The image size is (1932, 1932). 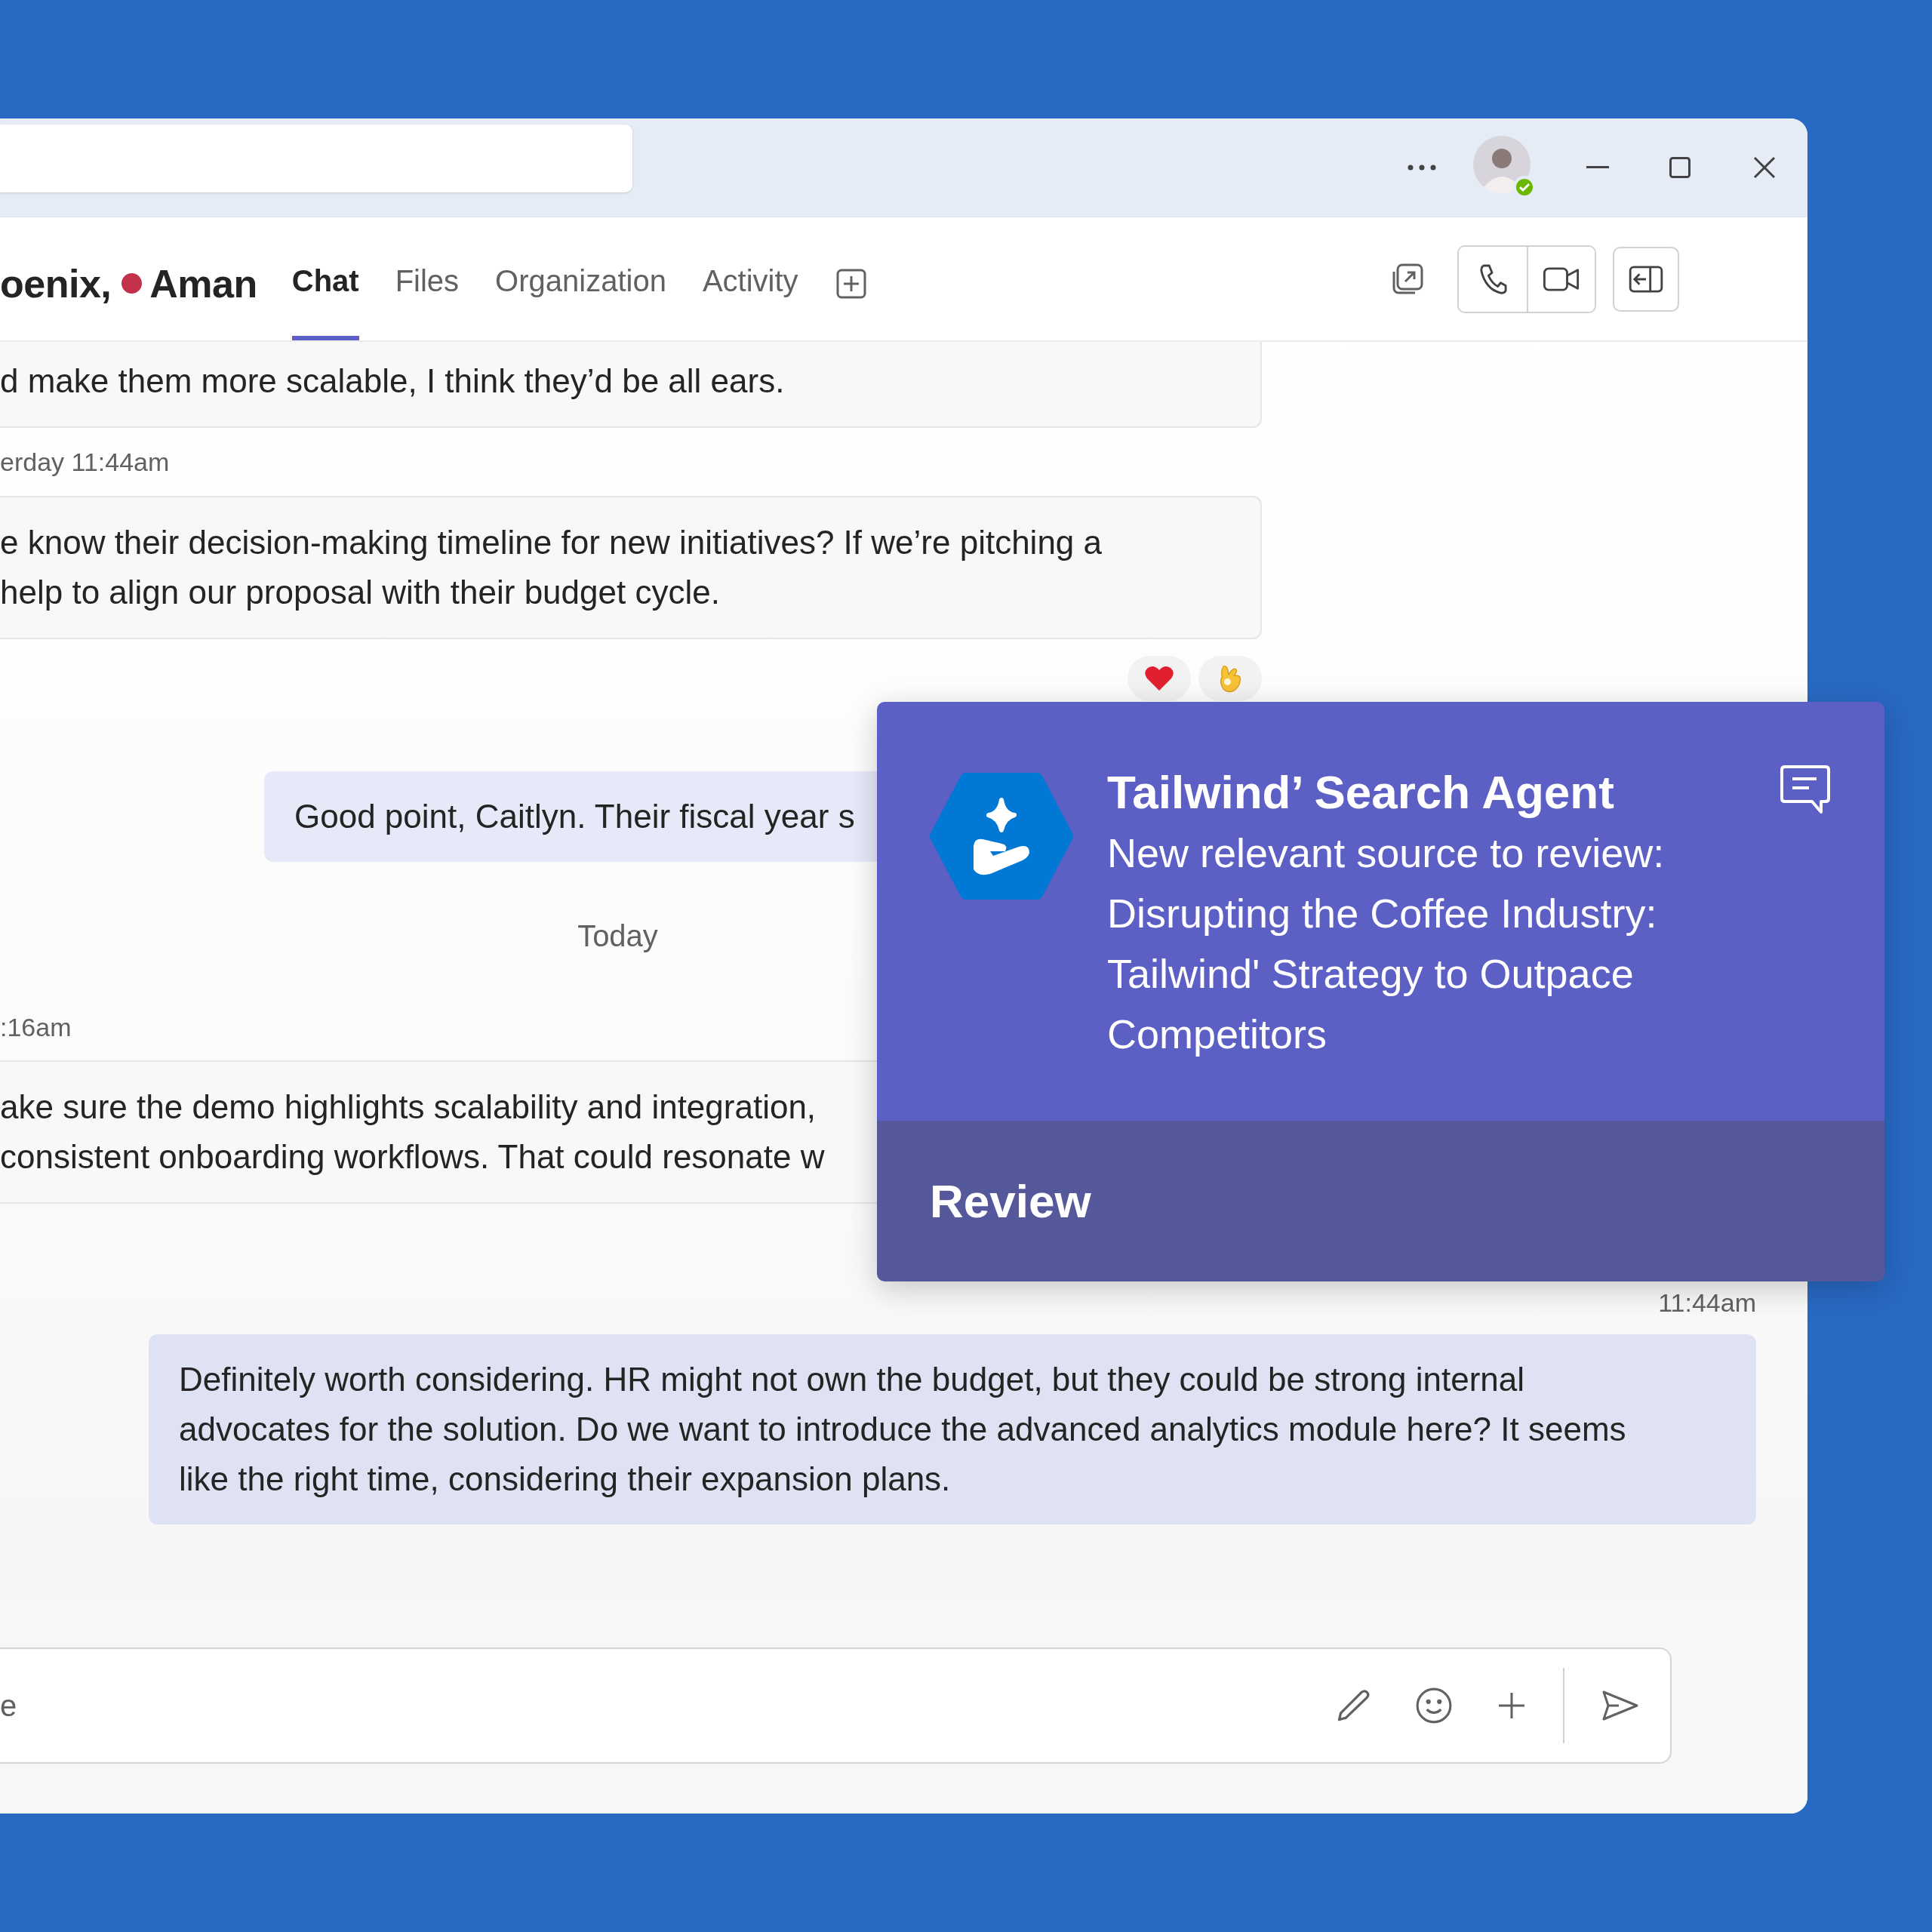 I want to click on timestamp: 11:44am, so click(x=1707, y=1302).